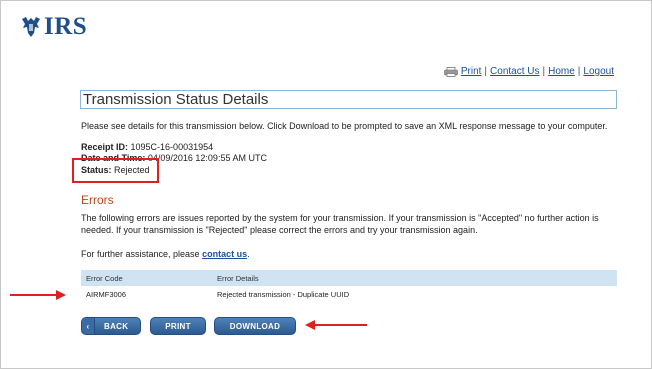 The height and width of the screenshot is (369, 652). What do you see at coordinates (224, 254) in the screenshot?
I see `contact-us-inline-link: contact us` at bounding box center [224, 254].